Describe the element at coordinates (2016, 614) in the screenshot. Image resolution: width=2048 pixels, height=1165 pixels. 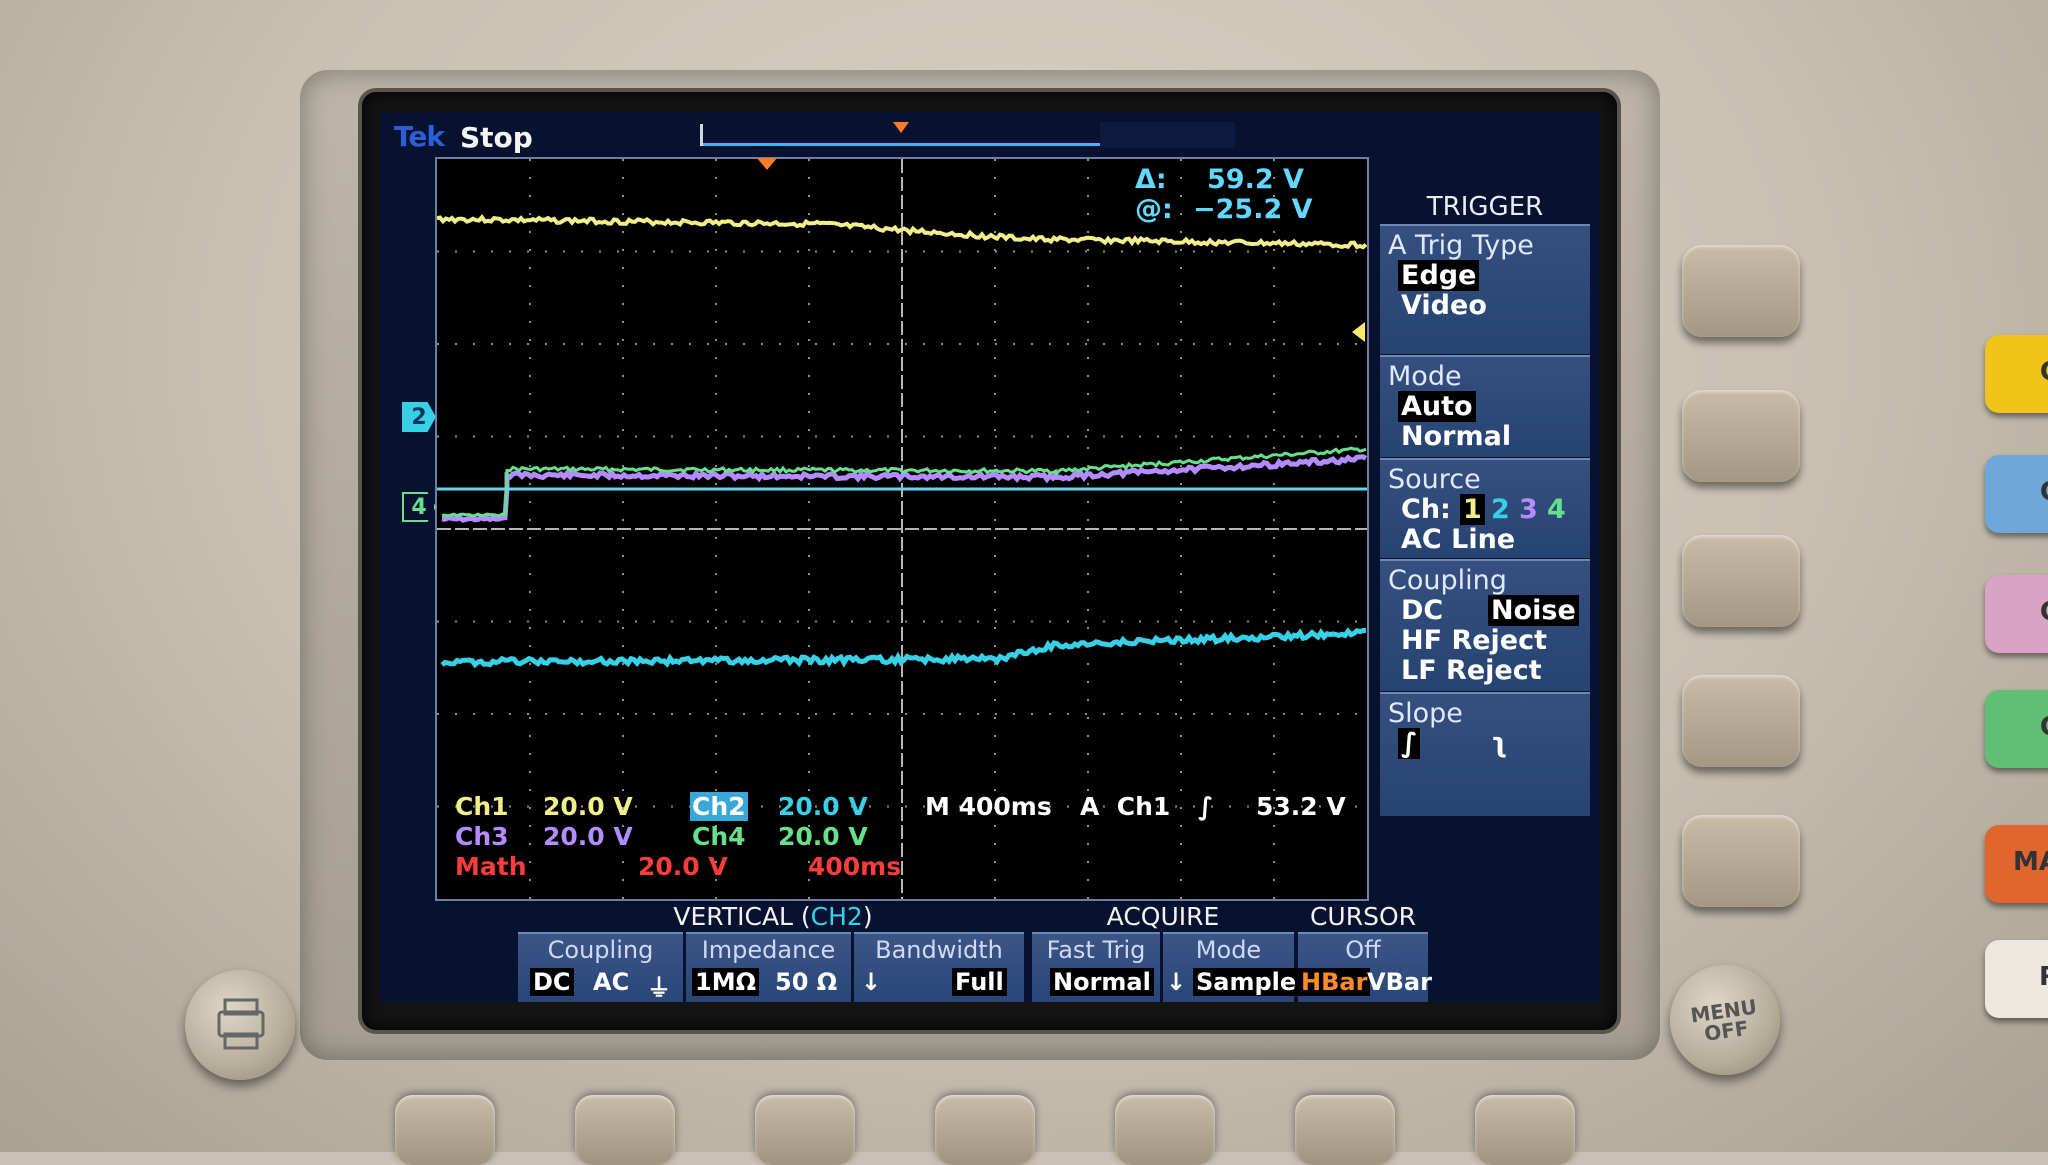
I see `ch3-menu-button: C` at that location.